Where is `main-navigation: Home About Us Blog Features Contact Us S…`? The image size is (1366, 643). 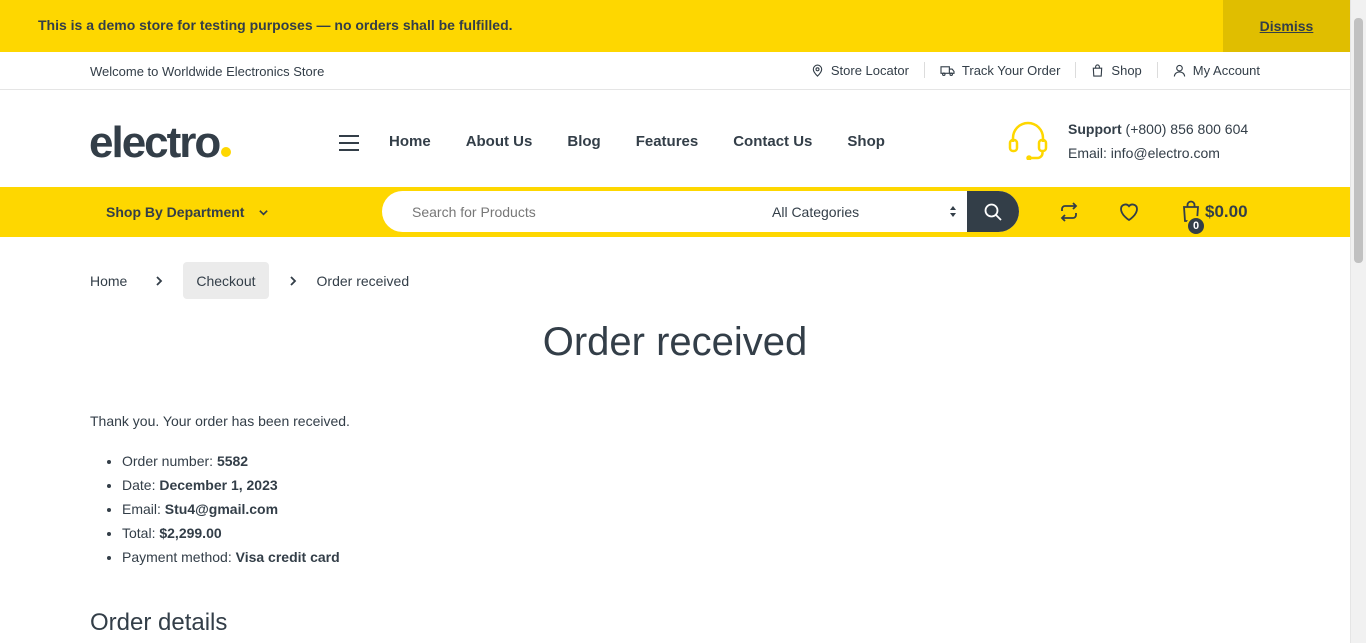
main-navigation: Home About Us Blog Features Contact Us S… is located at coordinates (637, 141).